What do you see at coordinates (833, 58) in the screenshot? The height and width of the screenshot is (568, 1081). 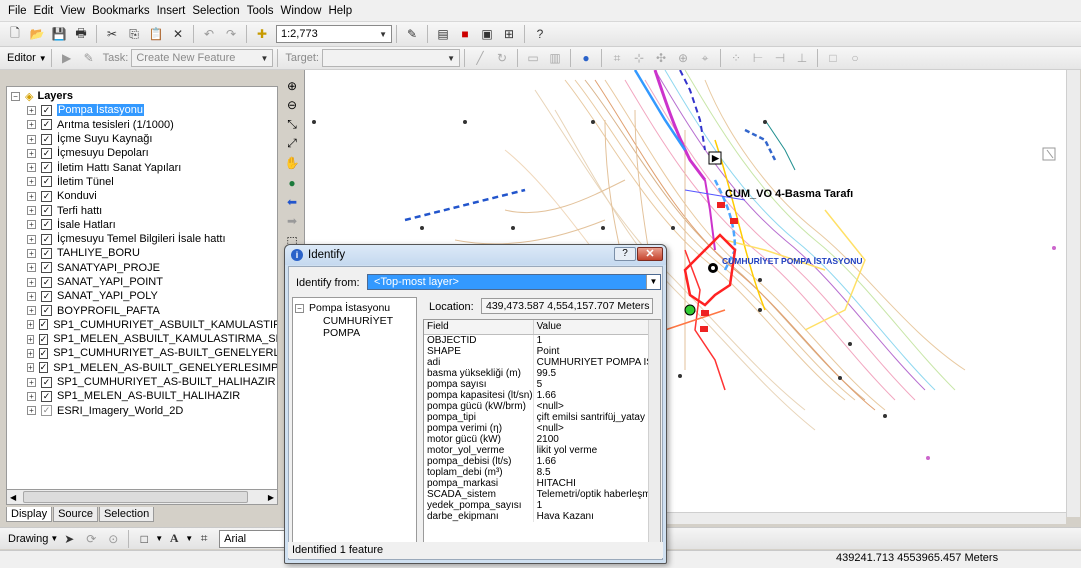 I see `rectangle-icon: □` at bounding box center [833, 58].